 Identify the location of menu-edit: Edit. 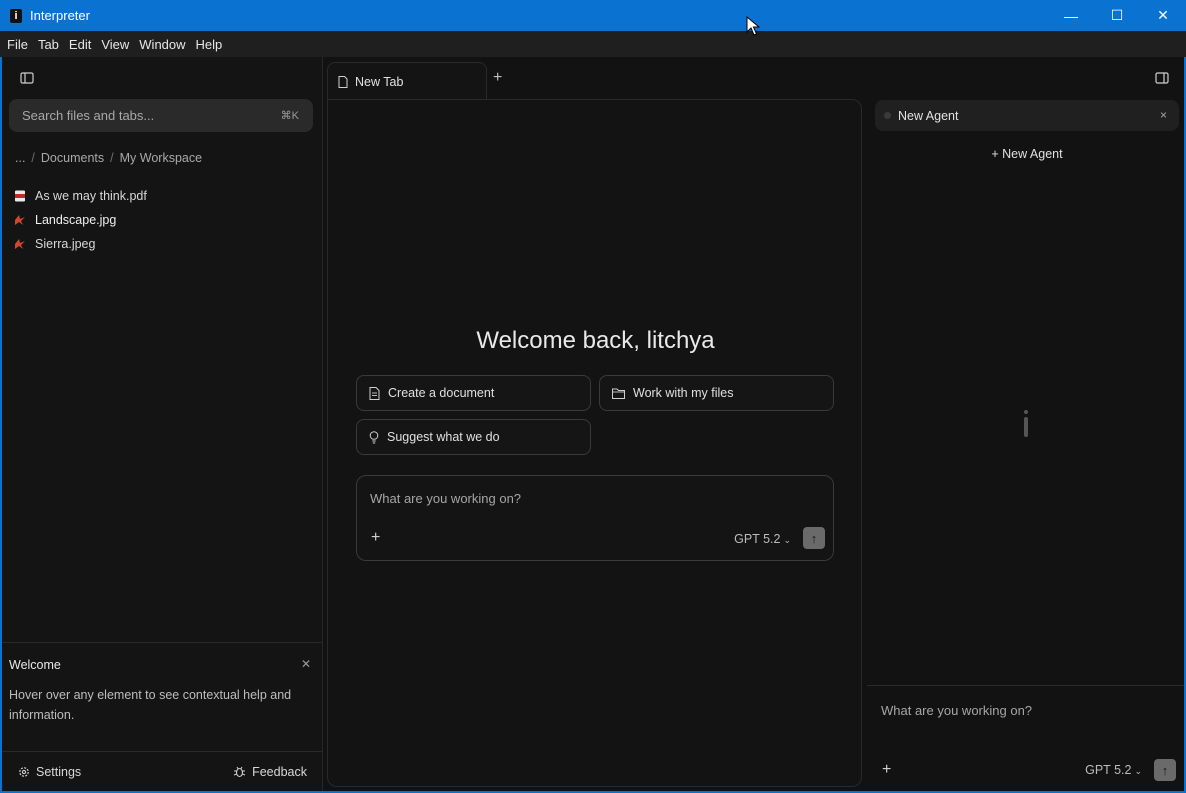
(80, 44).